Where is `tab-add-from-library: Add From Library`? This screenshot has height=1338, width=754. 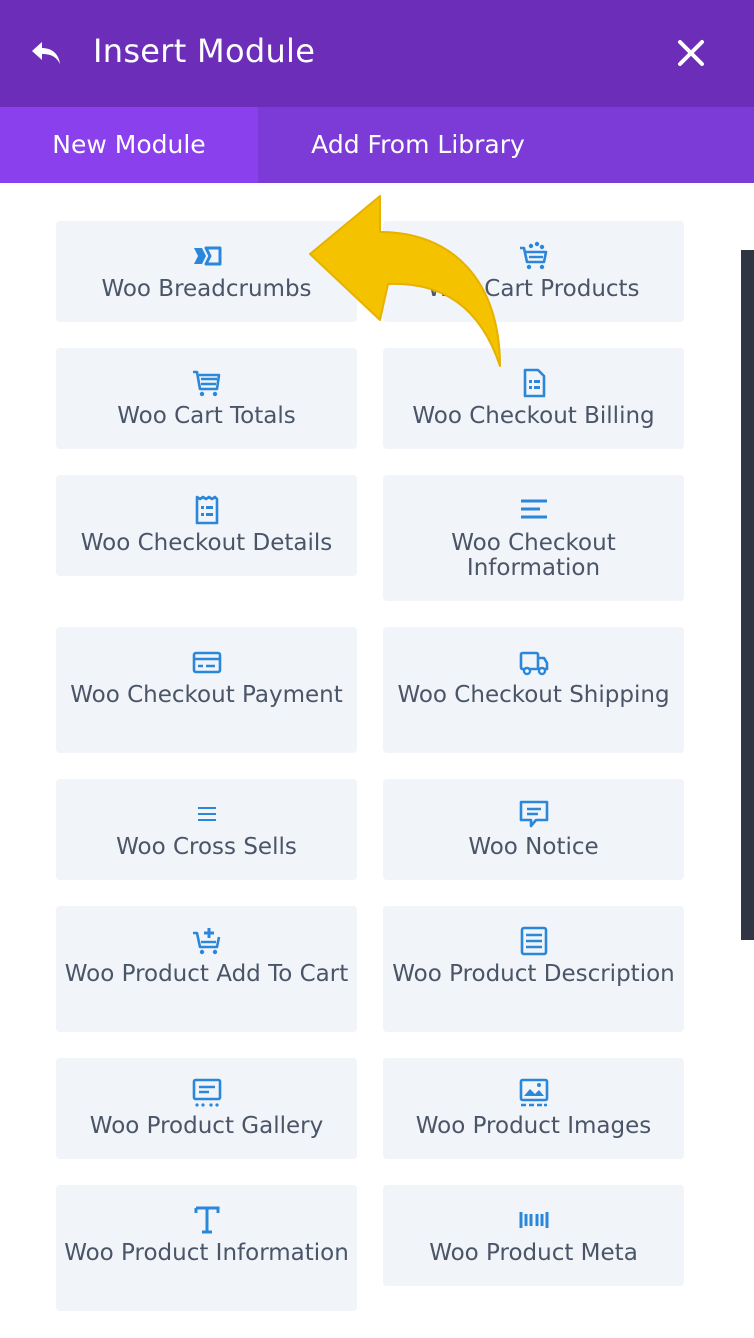 tab-add-from-library: Add From Library is located at coordinates (418, 145).